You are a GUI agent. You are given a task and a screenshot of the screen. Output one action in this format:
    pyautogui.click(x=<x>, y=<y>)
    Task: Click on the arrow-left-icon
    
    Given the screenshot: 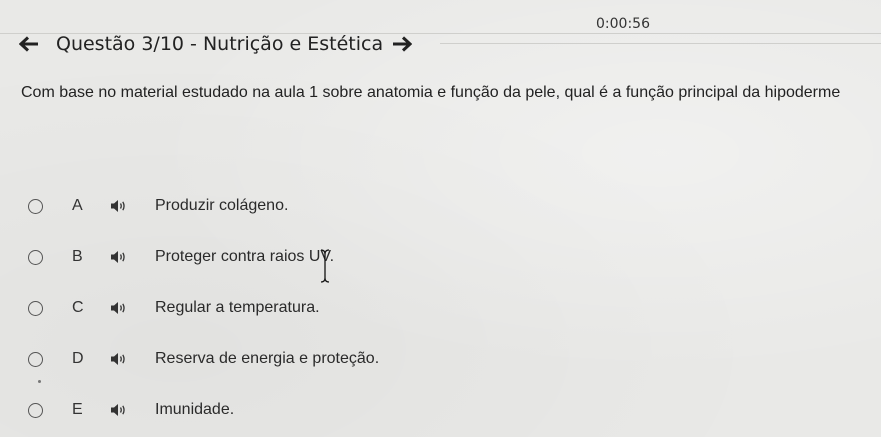 What is the action you would take?
    pyautogui.click(x=28, y=44)
    